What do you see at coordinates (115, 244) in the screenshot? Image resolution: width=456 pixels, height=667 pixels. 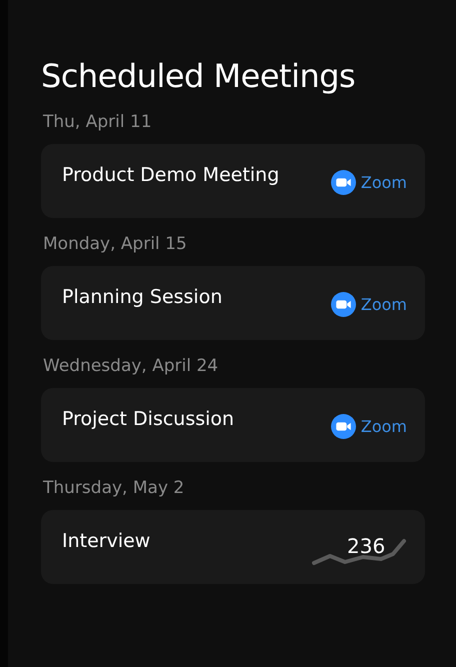 I see `meeting-date: Monday, April 15` at bounding box center [115, 244].